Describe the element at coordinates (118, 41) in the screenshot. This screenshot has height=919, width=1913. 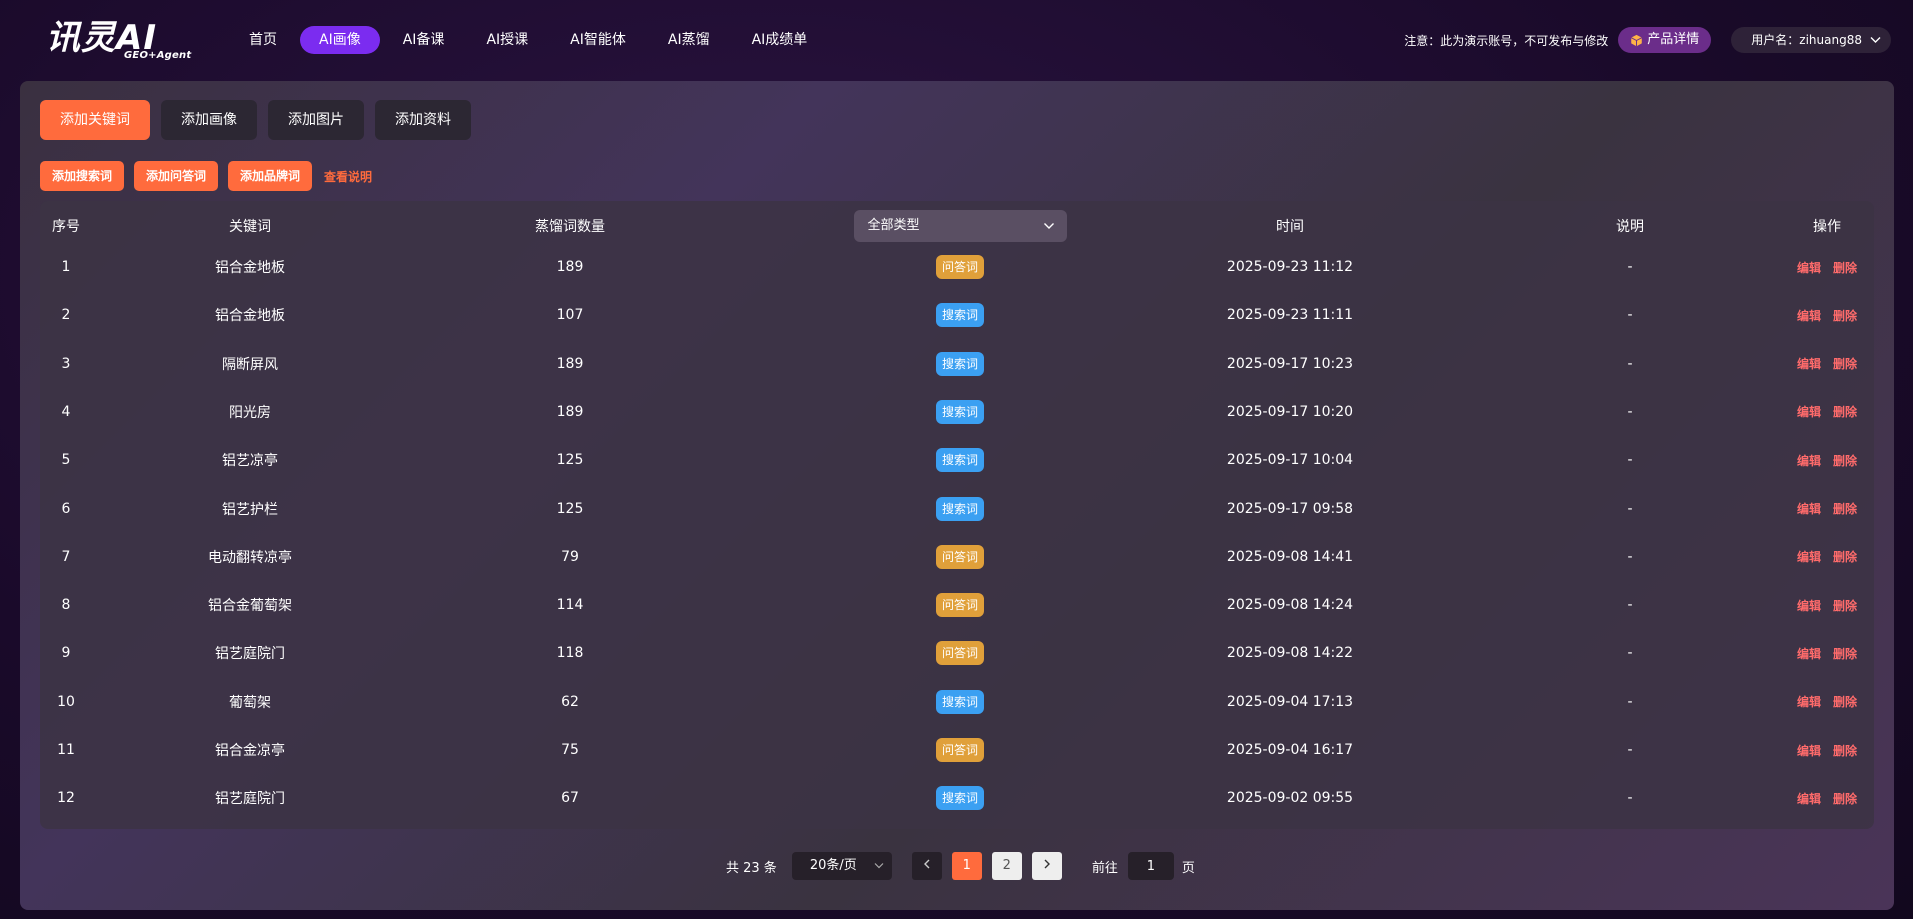
I see `logo: 讯灵AI GEO+Agent` at that location.